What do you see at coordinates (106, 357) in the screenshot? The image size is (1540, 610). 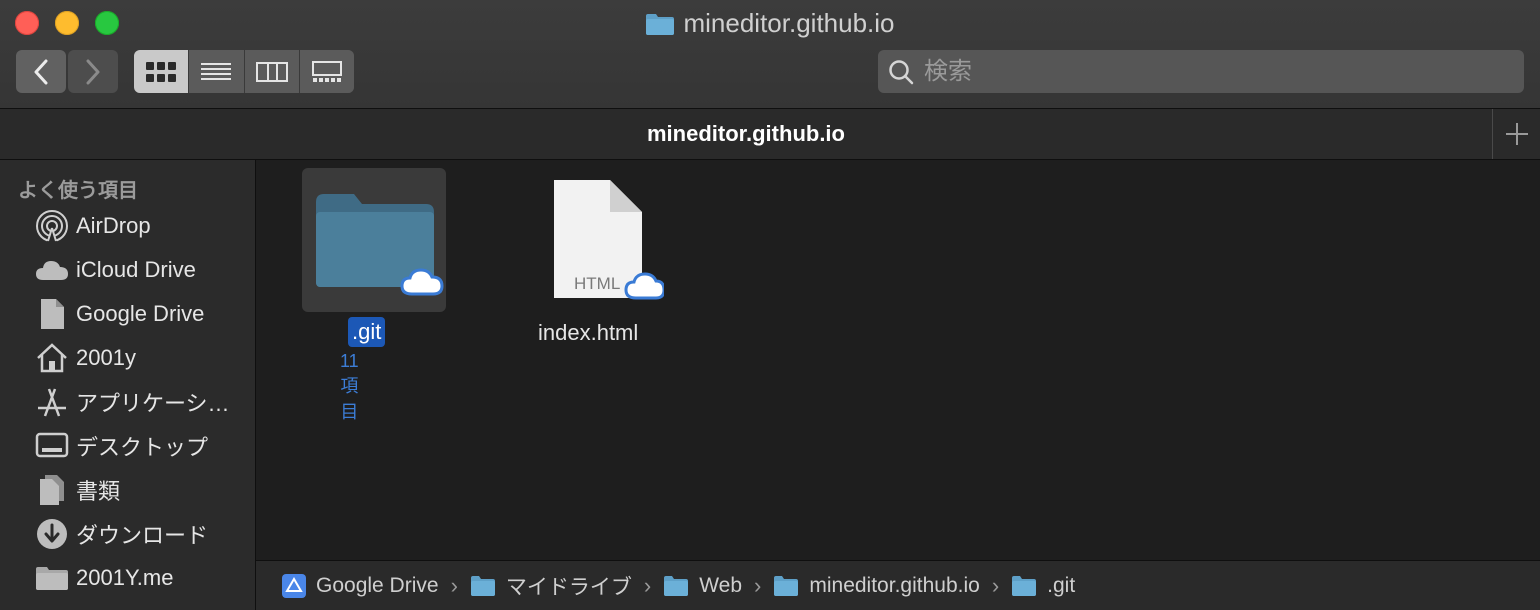 I see `sidebar-item-label: 2001y` at bounding box center [106, 357].